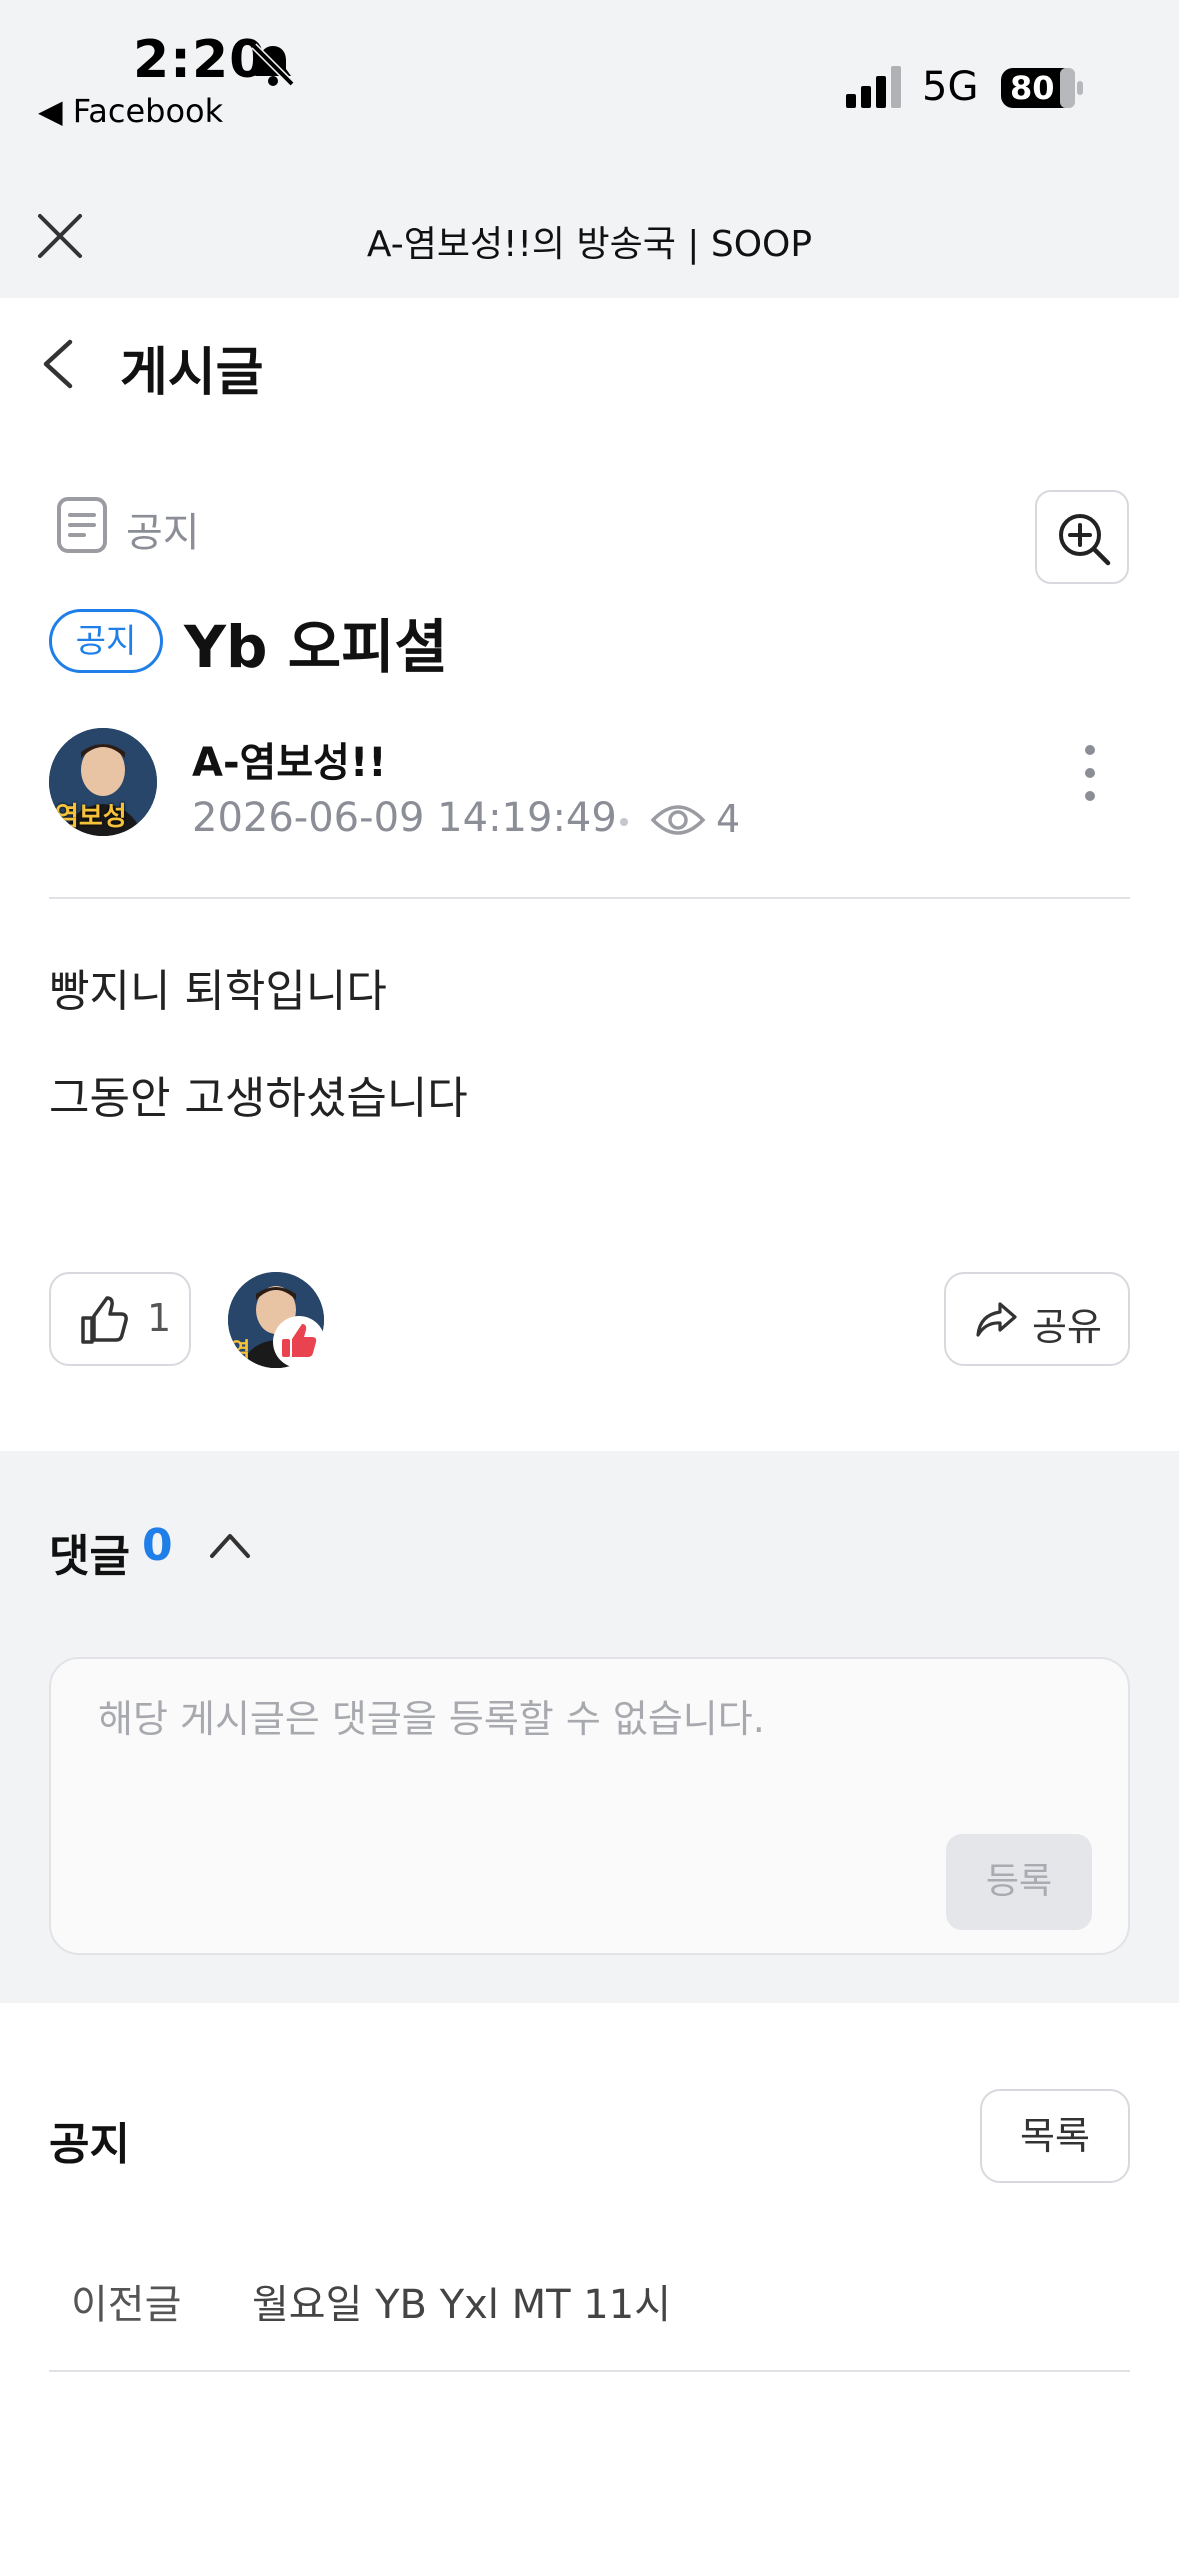 Image resolution: width=1179 pixels, height=2556 pixels. Describe the element at coordinates (55, 111) in the screenshot. I see `back-triangle-icon: ◀` at that location.